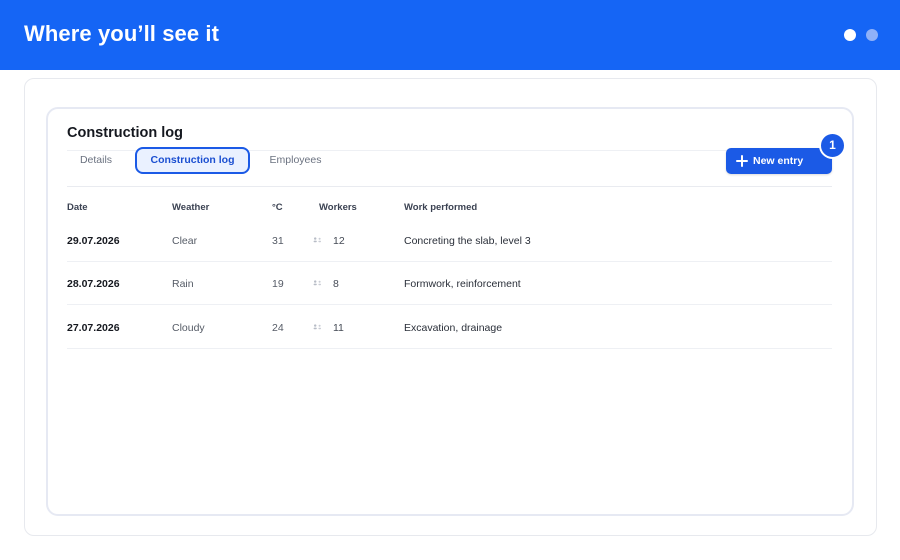 The height and width of the screenshot is (560, 900). Describe the element at coordinates (872, 35) in the screenshot. I see `pager-dot` at that location.